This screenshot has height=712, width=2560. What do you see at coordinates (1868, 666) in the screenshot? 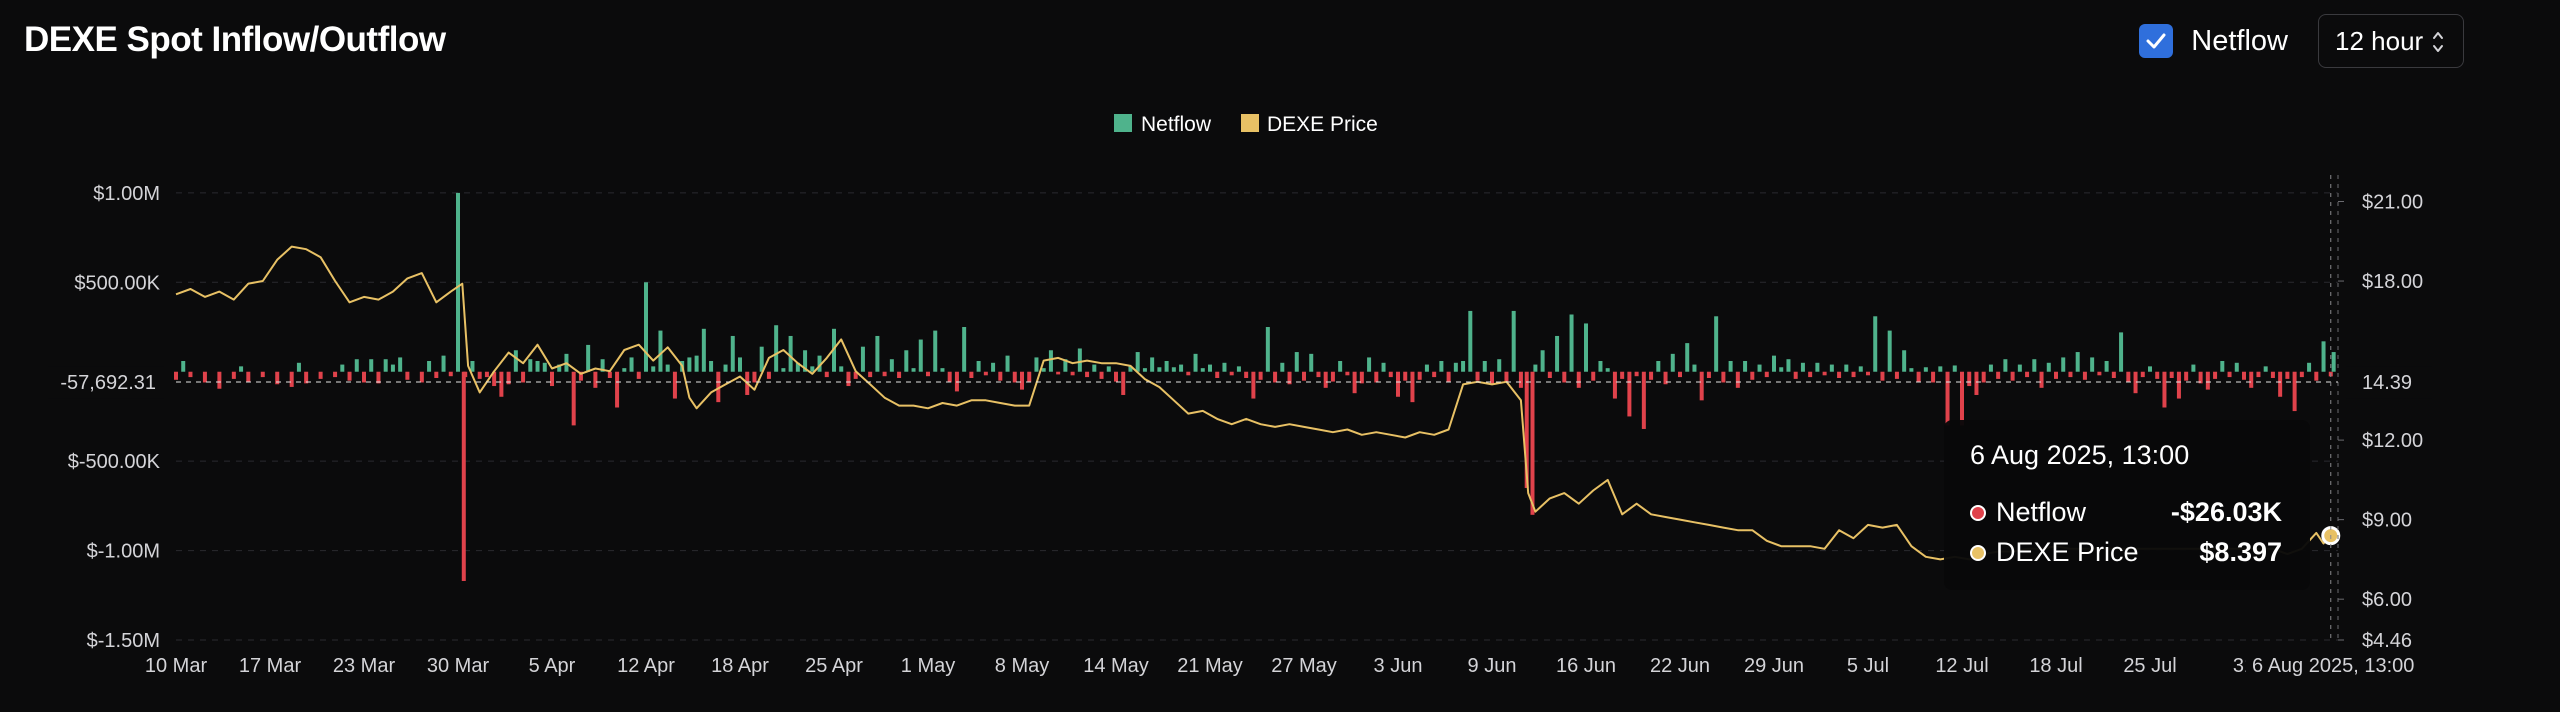
I see `x-tick-label: 5 Jul` at bounding box center [1868, 666].